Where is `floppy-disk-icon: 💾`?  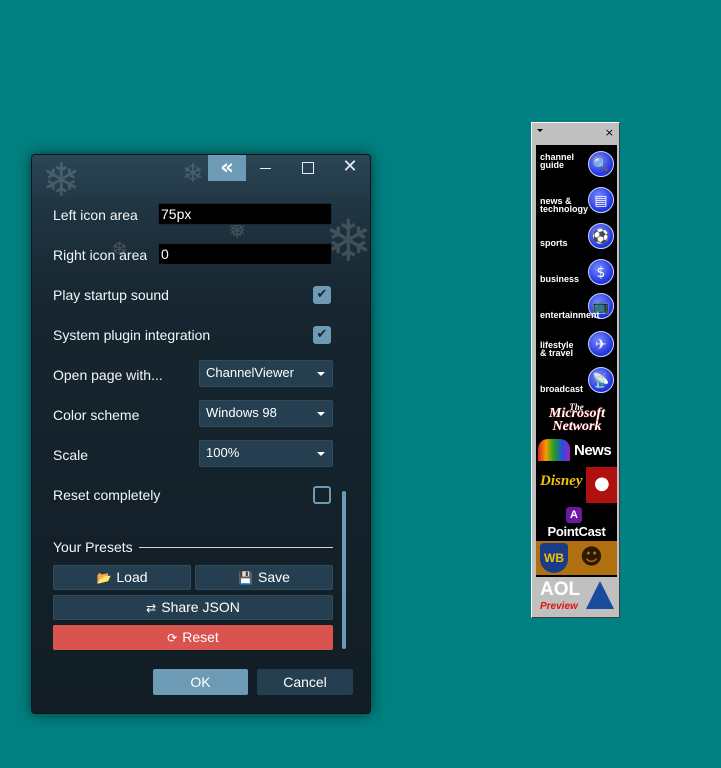 floppy-disk-icon: 💾 is located at coordinates (246, 578).